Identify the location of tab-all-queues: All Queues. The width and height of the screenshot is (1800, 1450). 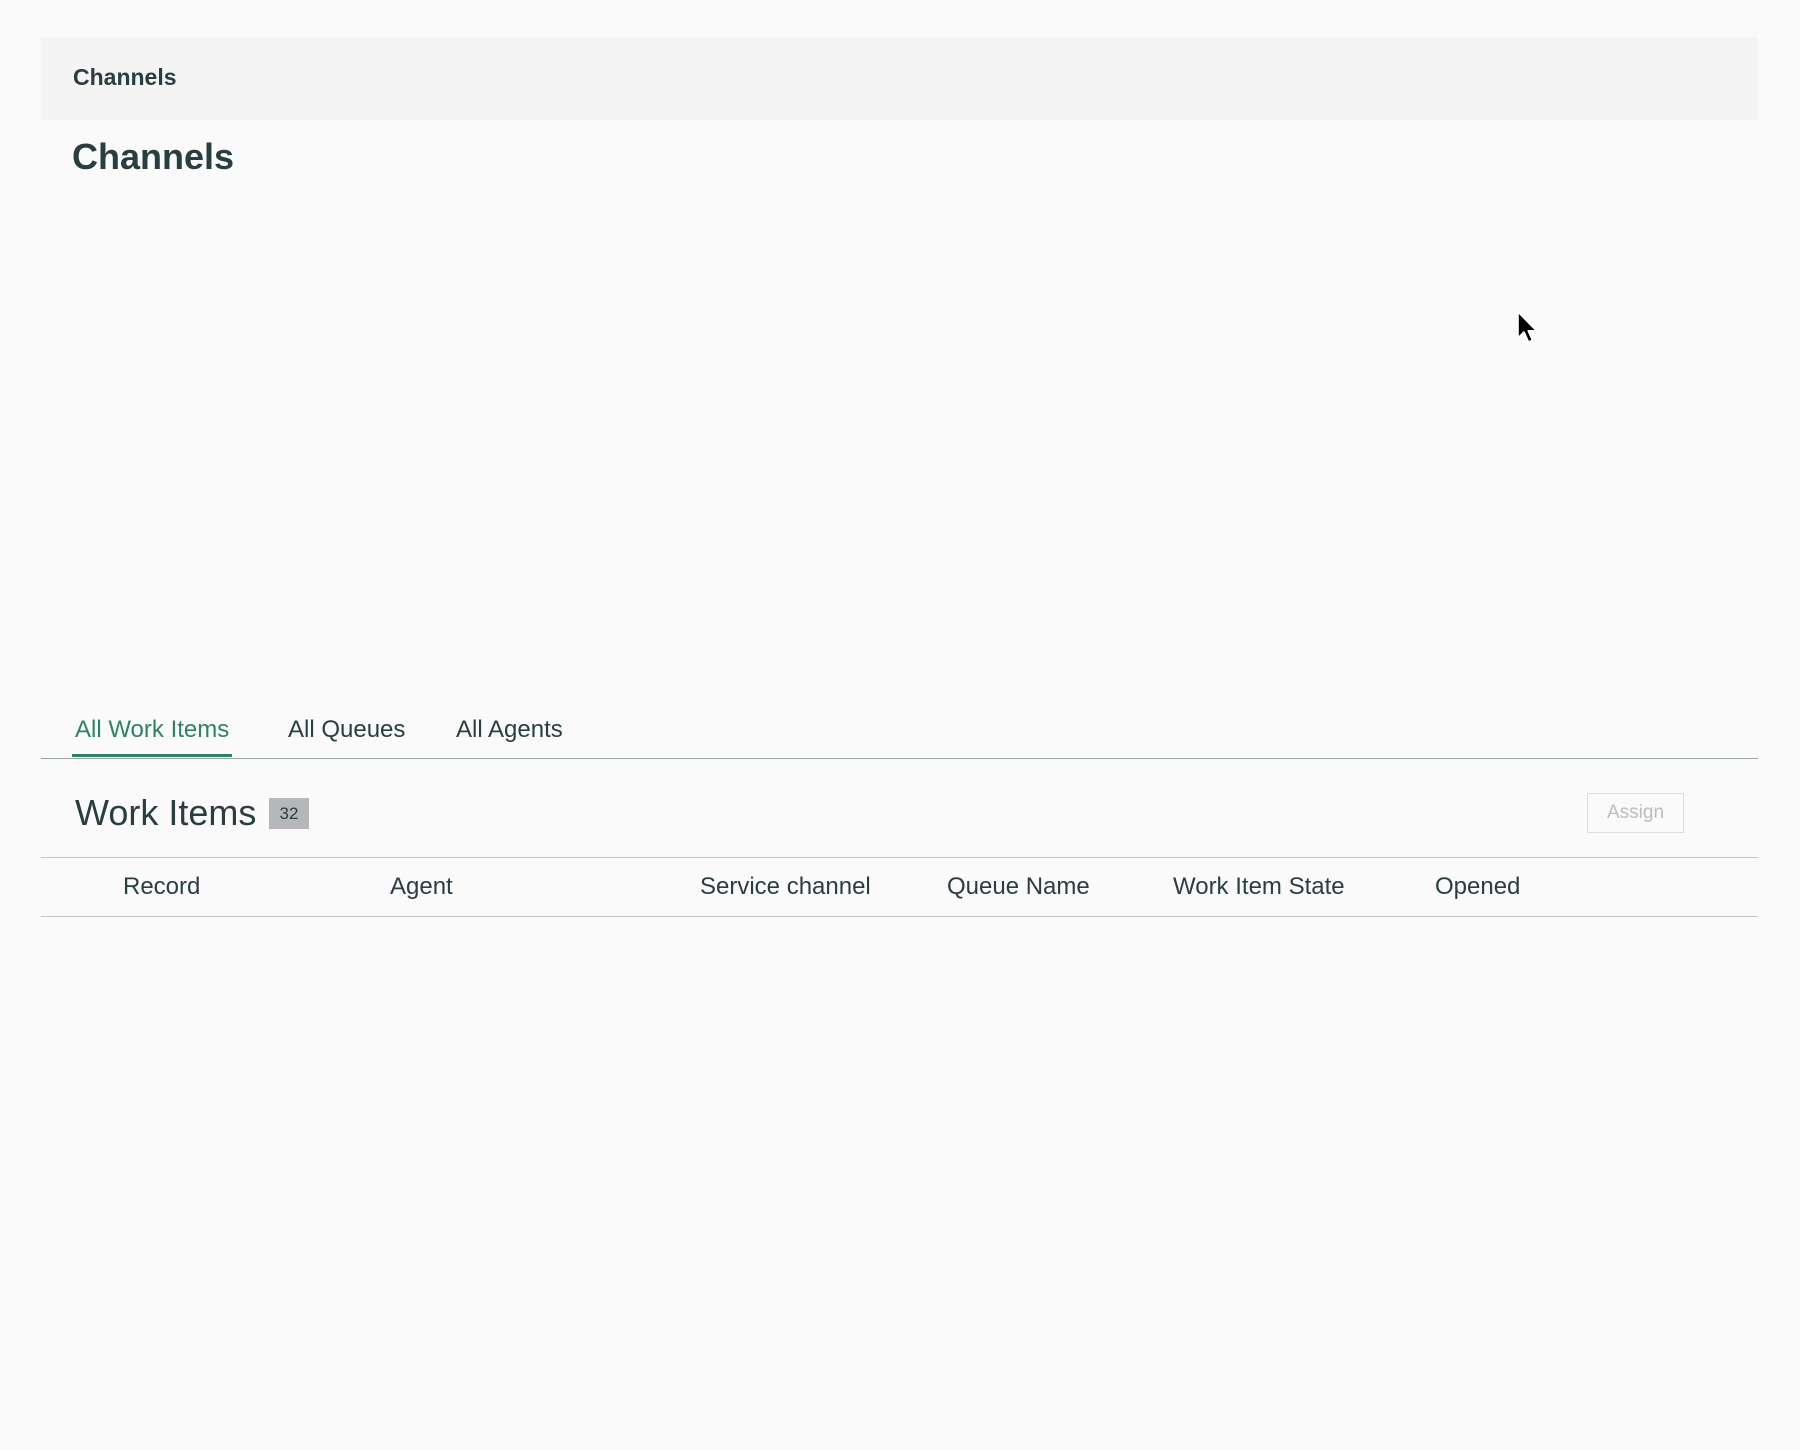
(346, 733).